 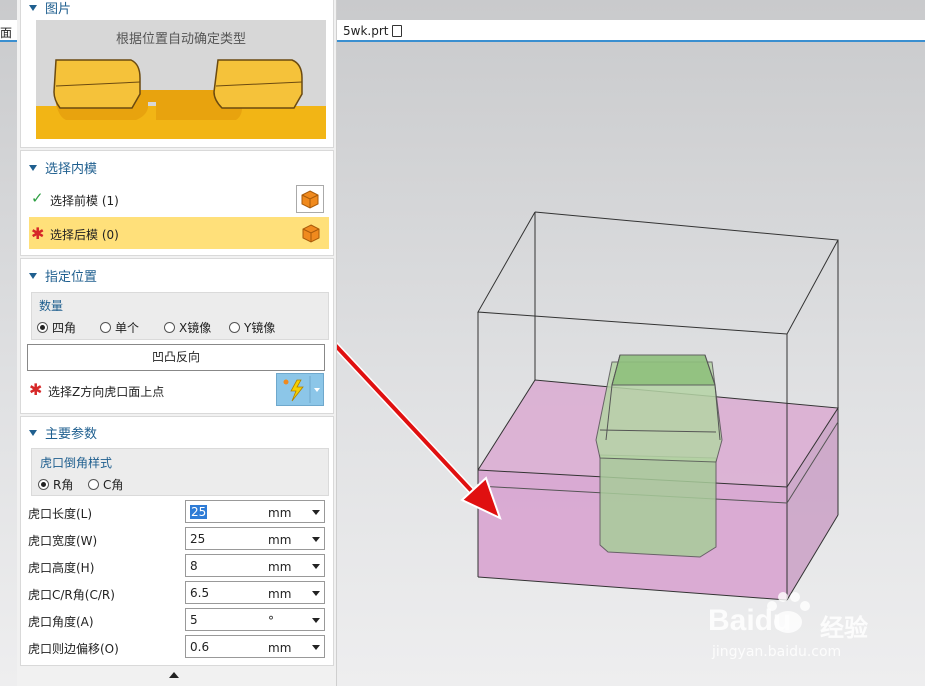 I want to click on param-row-height: 虎口高度(H) 8 mm, so click(x=177, y=566).